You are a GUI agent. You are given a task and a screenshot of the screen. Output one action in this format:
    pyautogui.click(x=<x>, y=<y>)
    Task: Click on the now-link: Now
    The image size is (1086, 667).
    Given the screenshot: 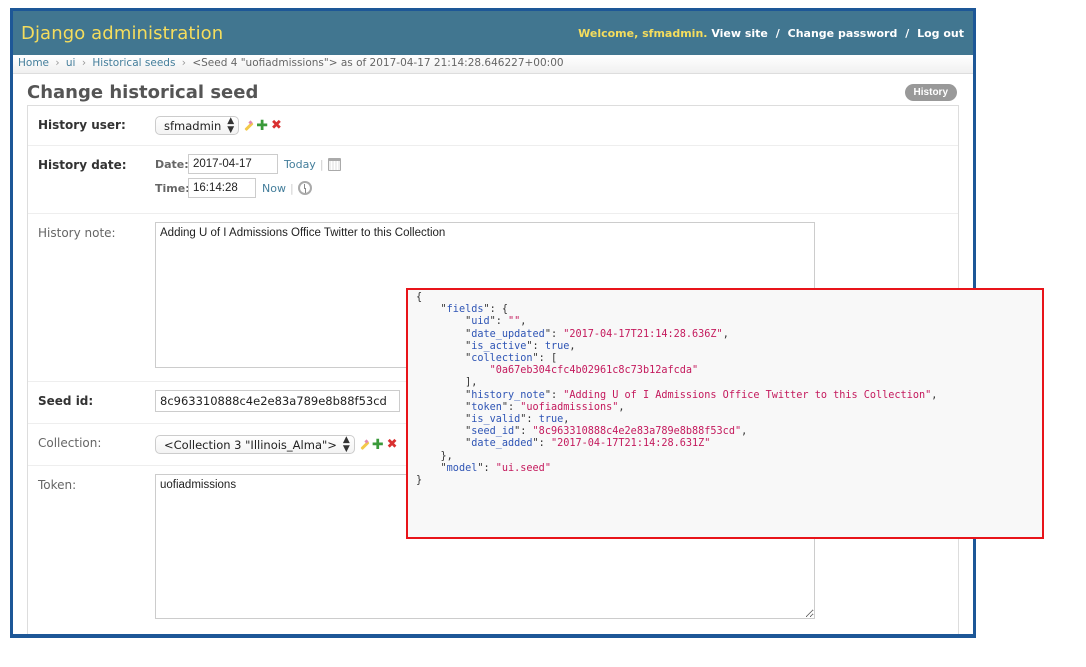 What is the action you would take?
    pyautogui.click(x=274, y=188)
    